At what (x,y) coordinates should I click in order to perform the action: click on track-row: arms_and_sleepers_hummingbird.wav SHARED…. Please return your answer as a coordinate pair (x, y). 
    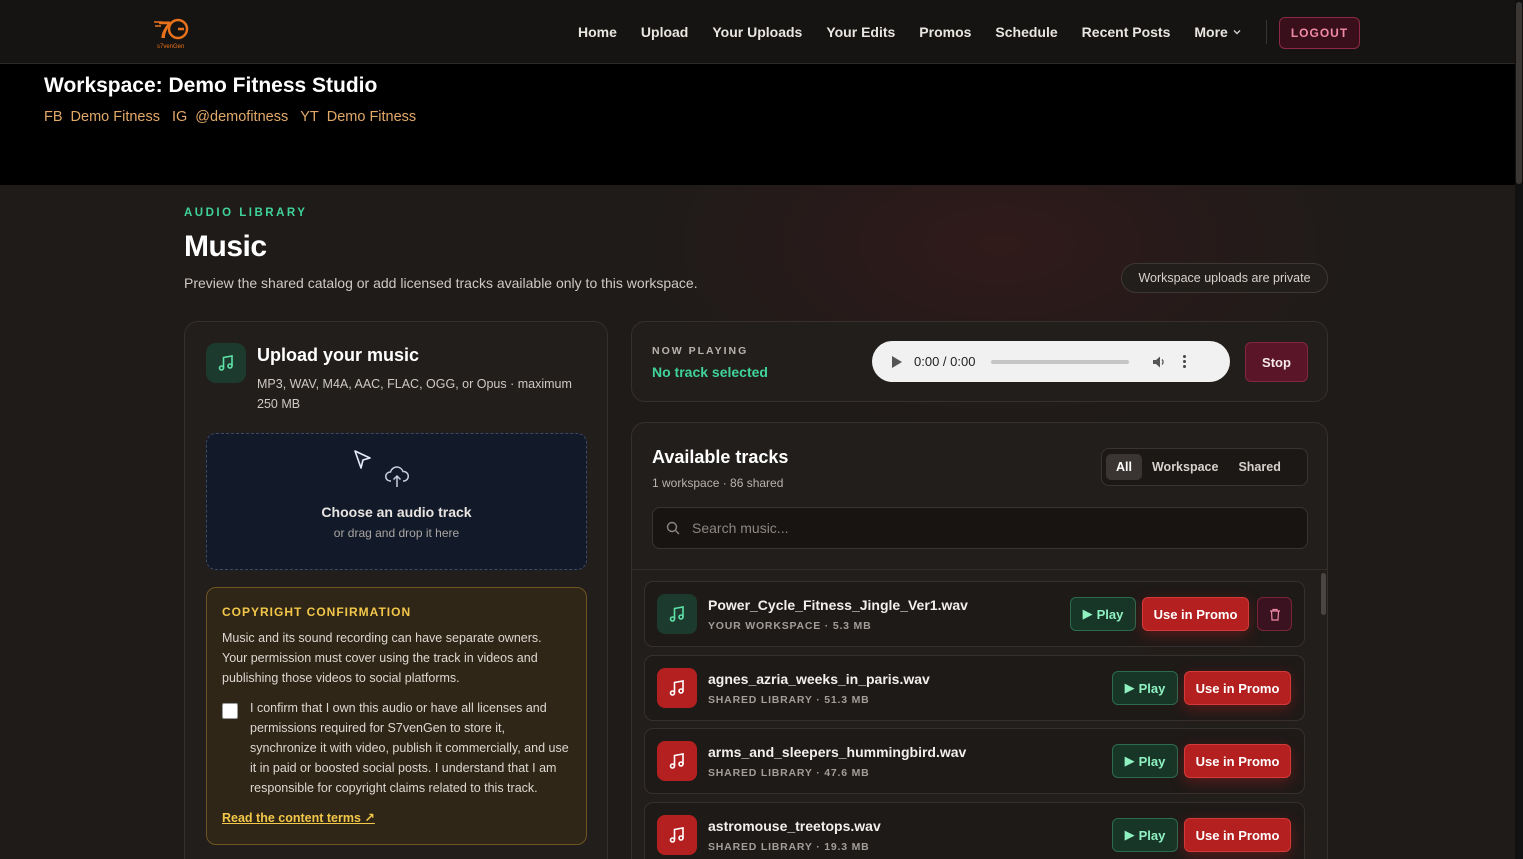
    Looking at the image, I should click on (974, 761).